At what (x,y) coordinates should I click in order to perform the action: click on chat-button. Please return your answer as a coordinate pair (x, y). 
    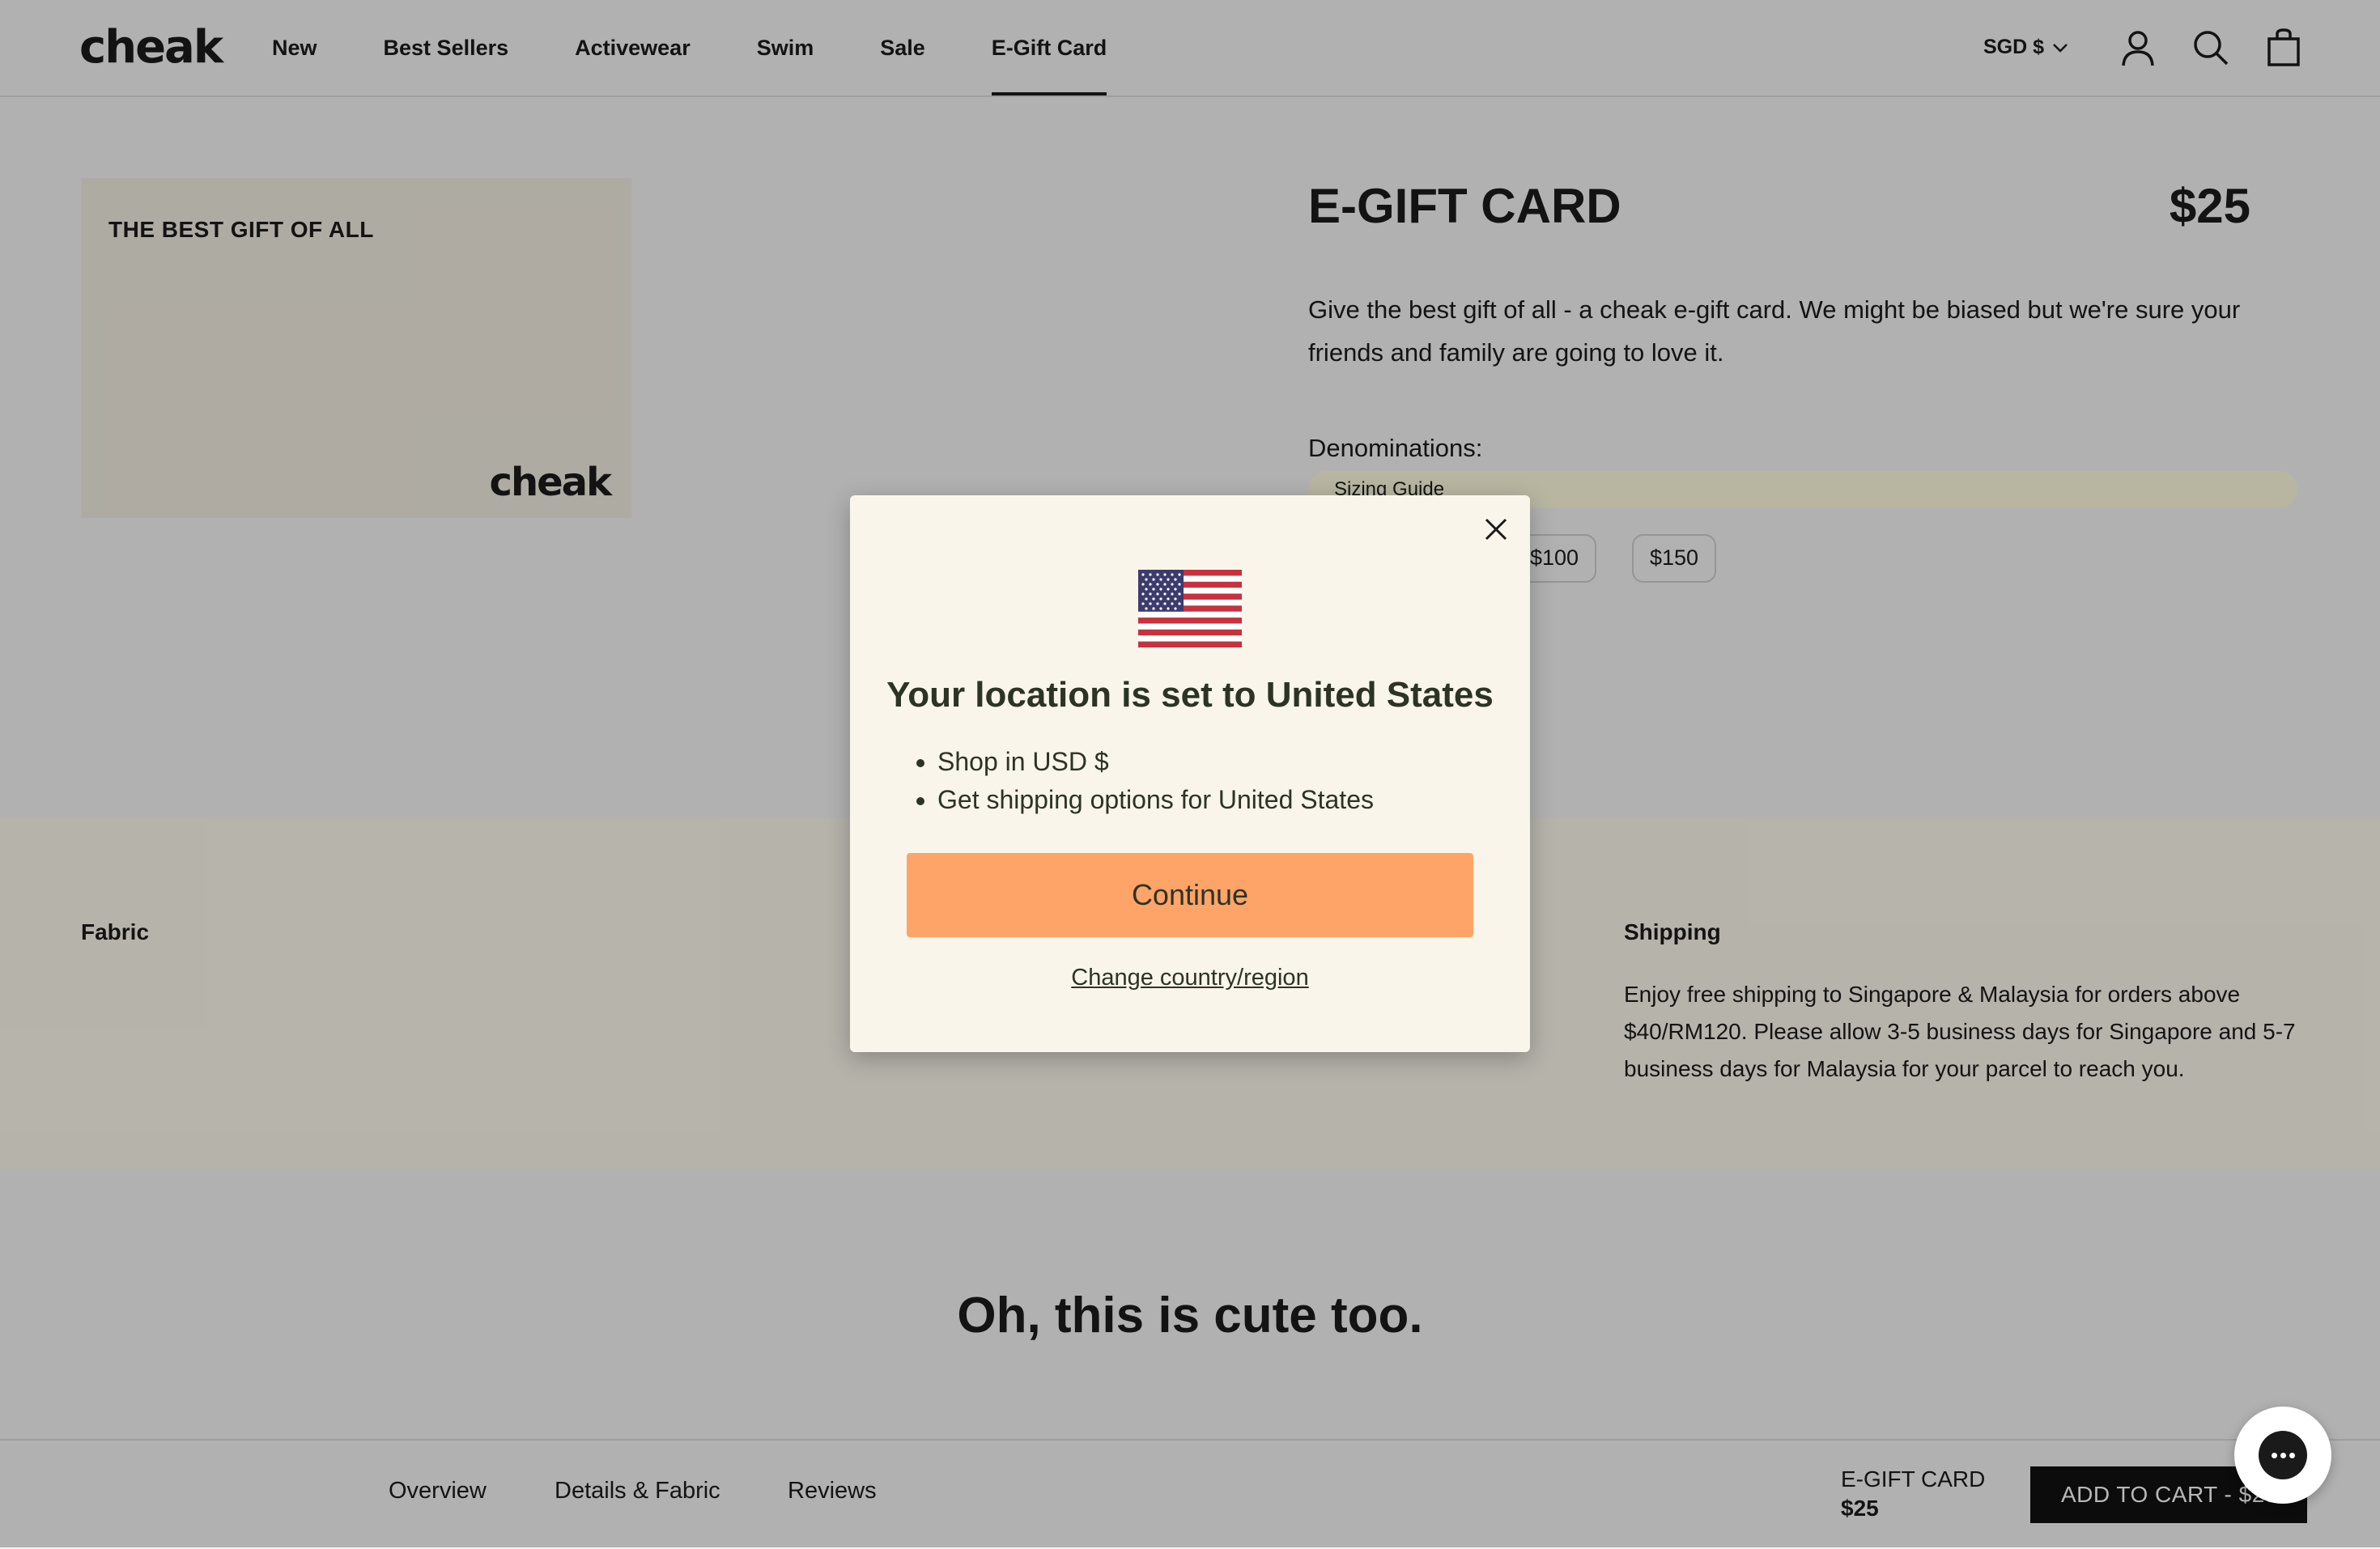
    Looking at the image, I should click on (2282, 1455).